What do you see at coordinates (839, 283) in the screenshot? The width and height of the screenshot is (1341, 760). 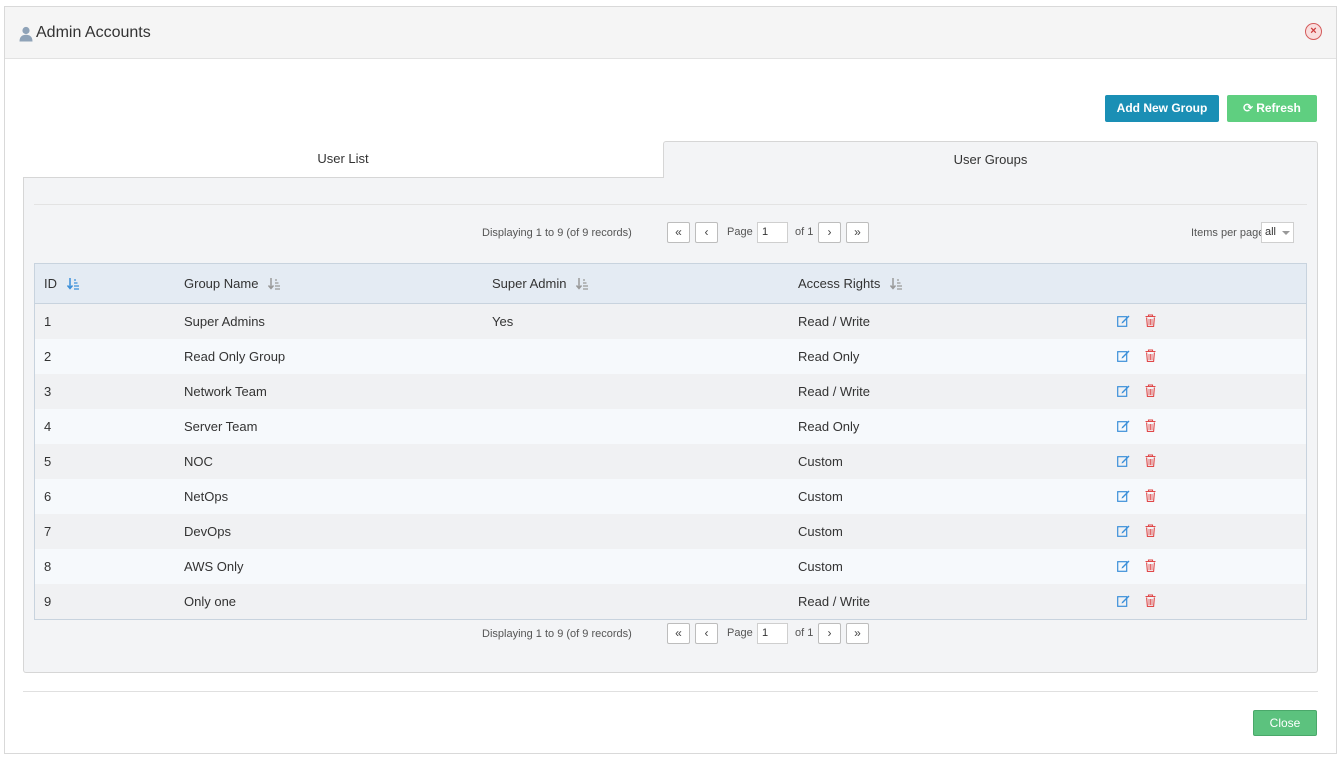 I see `column-header-label: Access Rights` at bounding box center [839, 283].